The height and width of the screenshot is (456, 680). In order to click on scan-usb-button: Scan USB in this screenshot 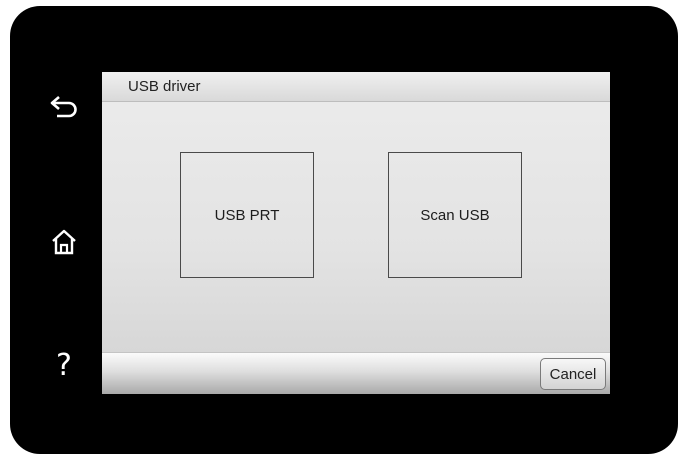, I will do `click(455, 215)`.